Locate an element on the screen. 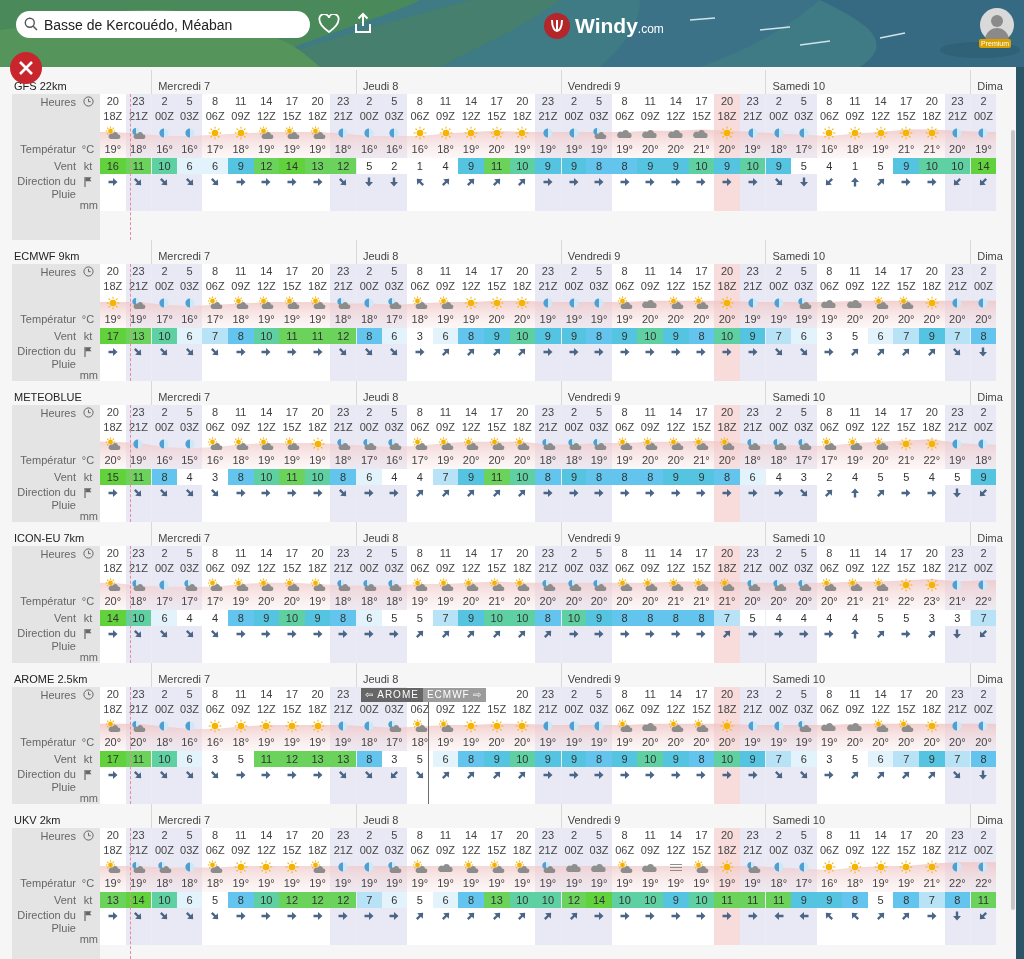  model-switch-button: ⇦ AROME is located at coordinates (392, 695).